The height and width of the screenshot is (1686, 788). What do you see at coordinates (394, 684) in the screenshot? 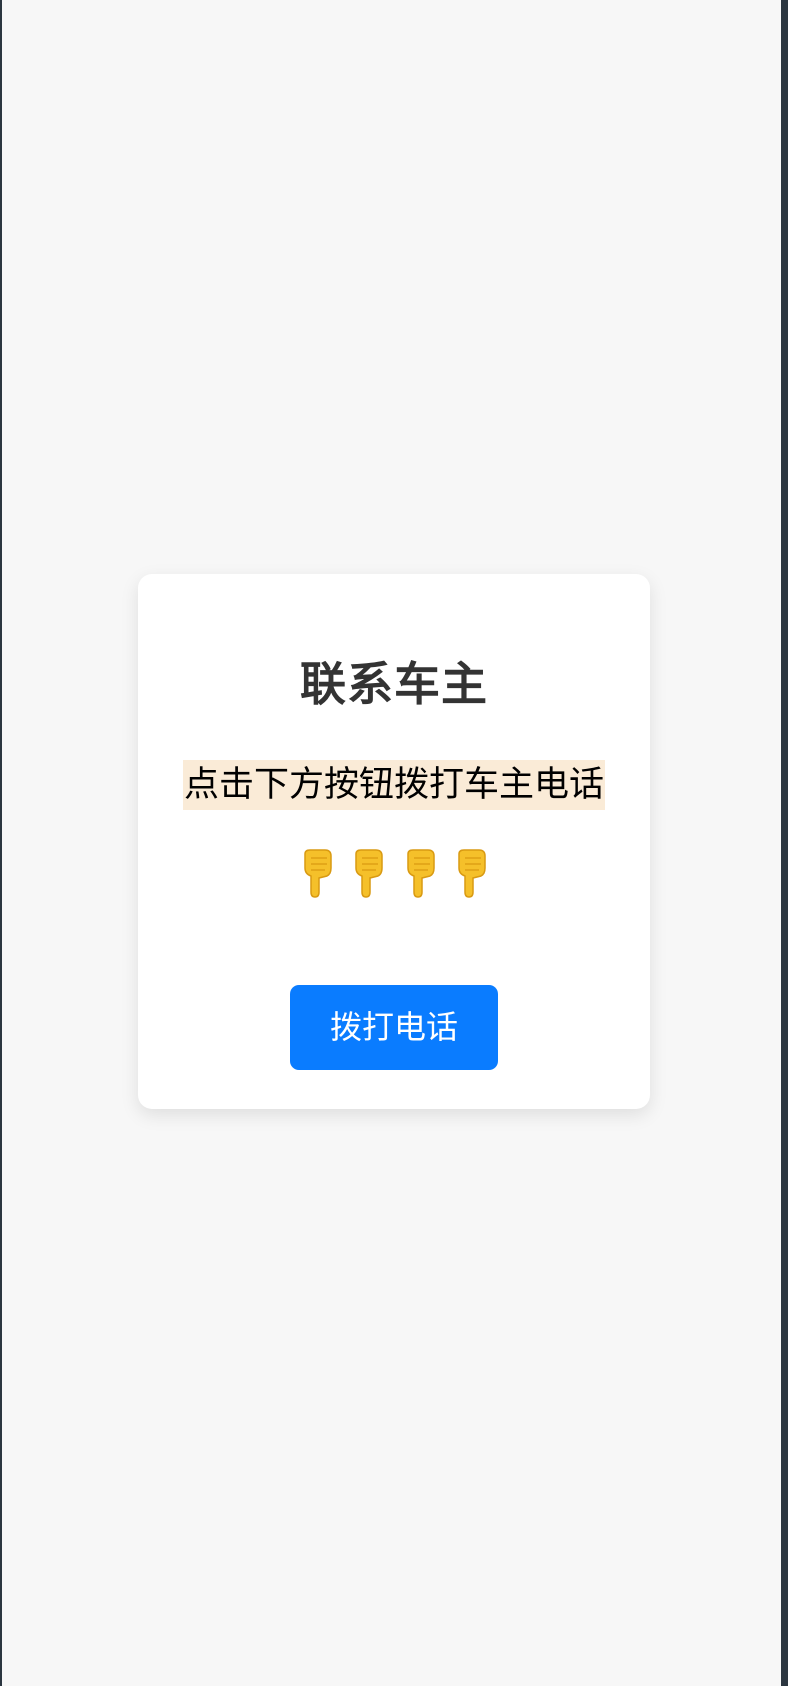
I see `card-title: 联系车主` at bounding box center [394, 684].